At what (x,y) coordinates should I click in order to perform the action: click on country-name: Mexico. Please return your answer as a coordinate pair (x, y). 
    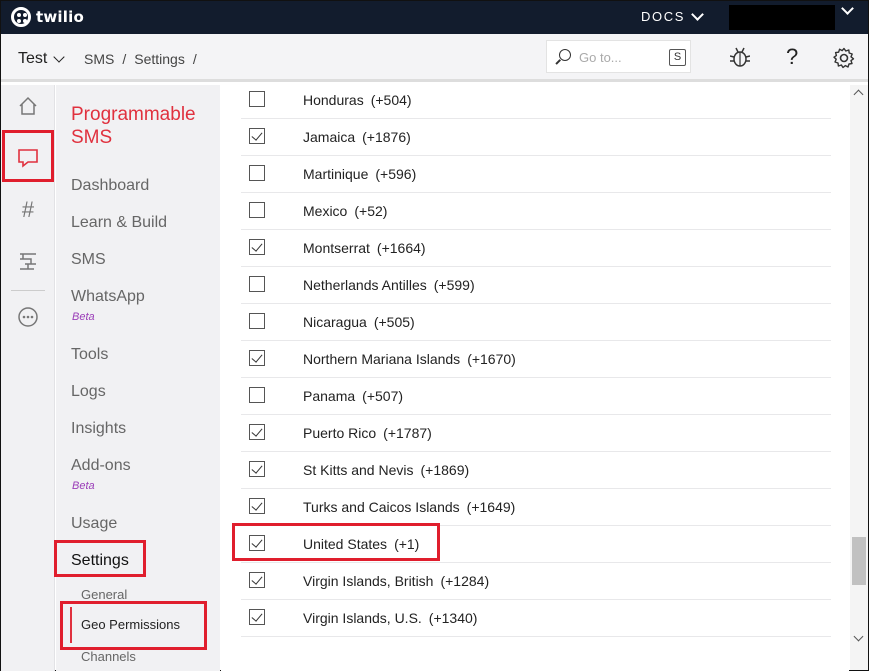
    Looking at the image, I should click on (325, 211).